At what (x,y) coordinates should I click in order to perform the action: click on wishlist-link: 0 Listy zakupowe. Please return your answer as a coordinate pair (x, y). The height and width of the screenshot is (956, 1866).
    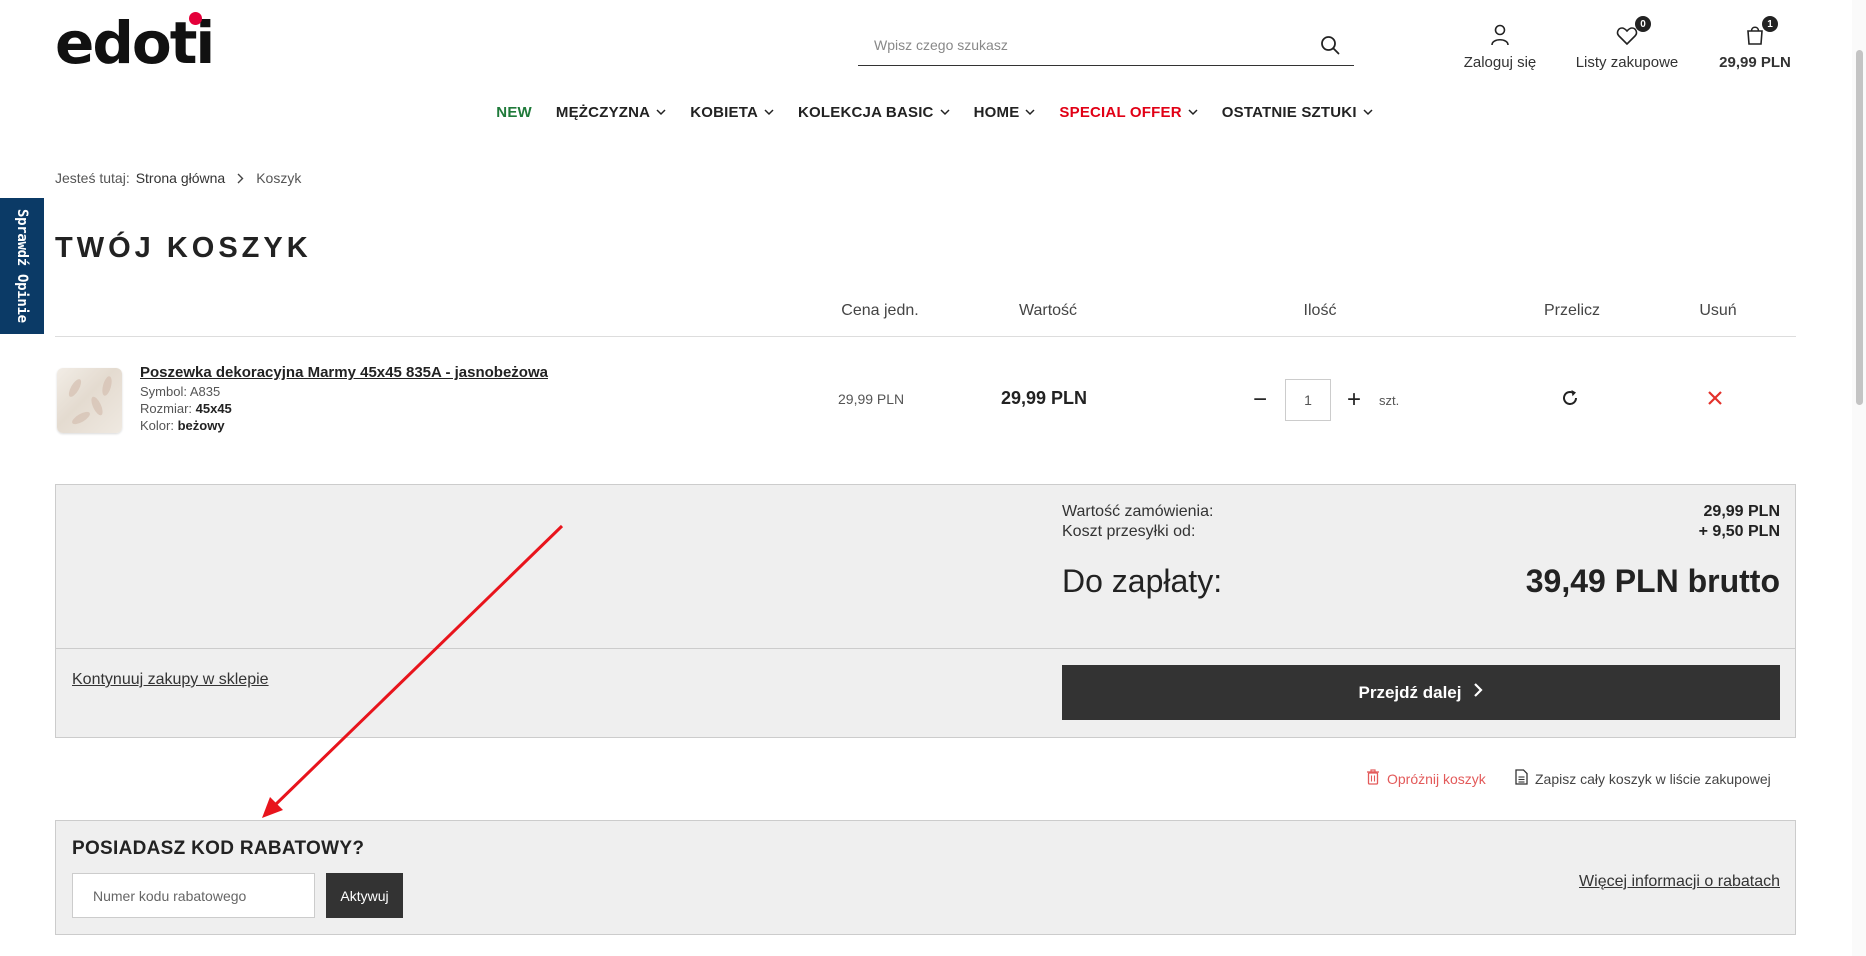
    Looking at the image, I should click on (1627, 43).